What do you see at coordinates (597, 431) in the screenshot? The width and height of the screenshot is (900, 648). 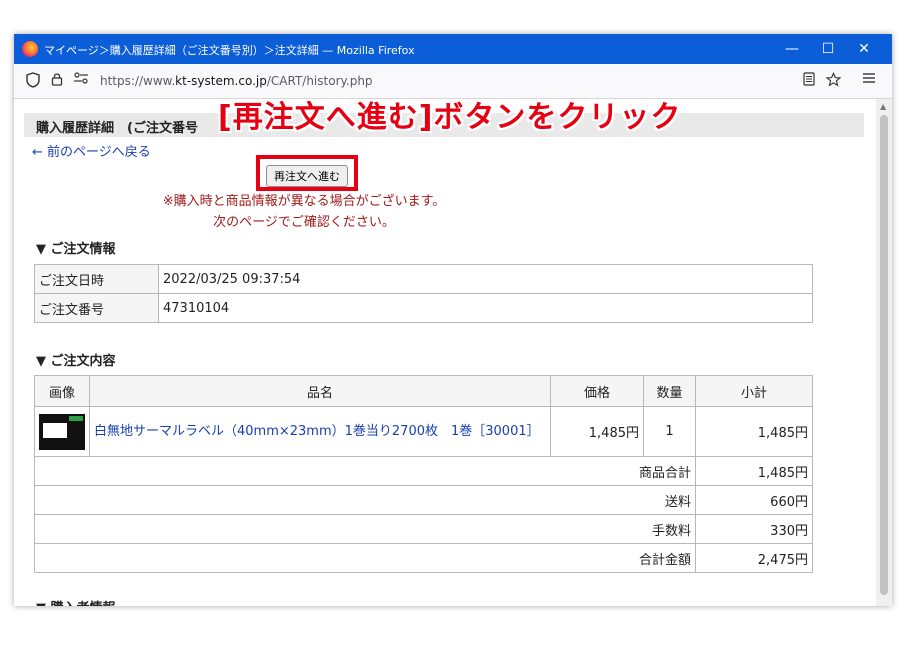 I see `product-price: 1,485円` at bounding box center [597, 431].